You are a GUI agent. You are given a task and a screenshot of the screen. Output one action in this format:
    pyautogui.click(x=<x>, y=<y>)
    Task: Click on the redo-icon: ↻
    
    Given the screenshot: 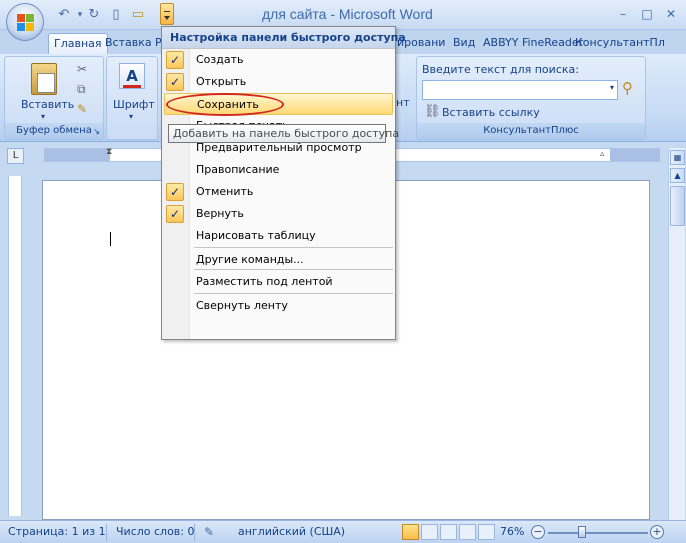 What is the action you would take?
    pyautogui.click(x=94, y=15)
    